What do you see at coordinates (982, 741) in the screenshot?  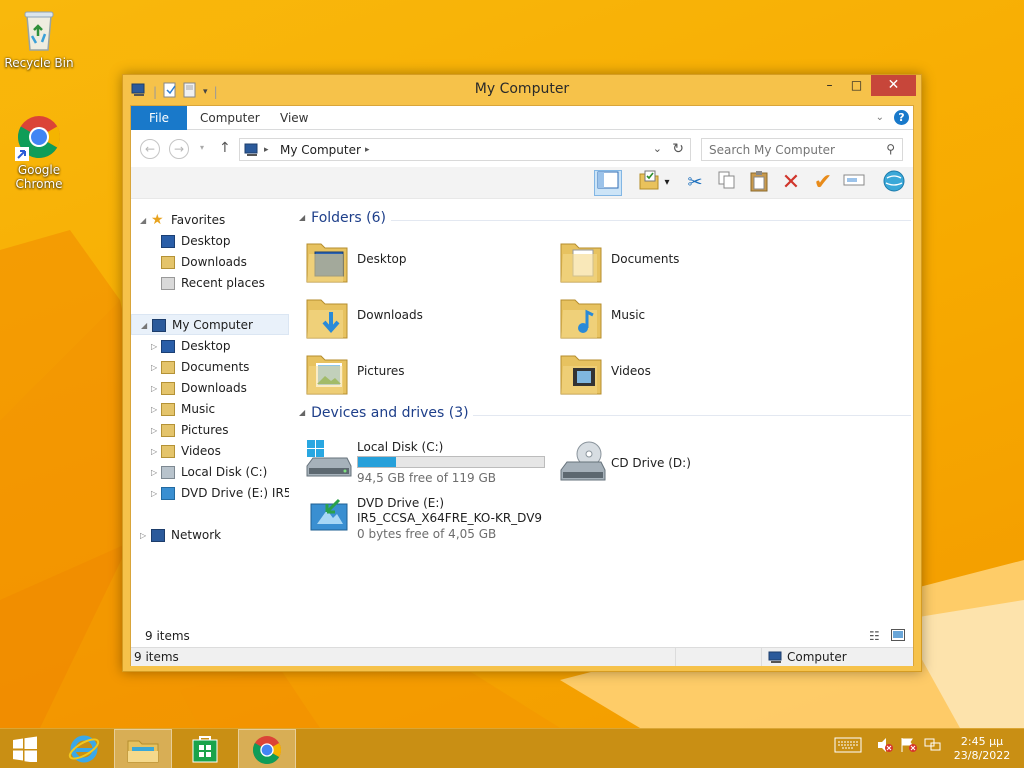 I see `clock-time: 2:45 μμ` at bounding box center [982, 741].